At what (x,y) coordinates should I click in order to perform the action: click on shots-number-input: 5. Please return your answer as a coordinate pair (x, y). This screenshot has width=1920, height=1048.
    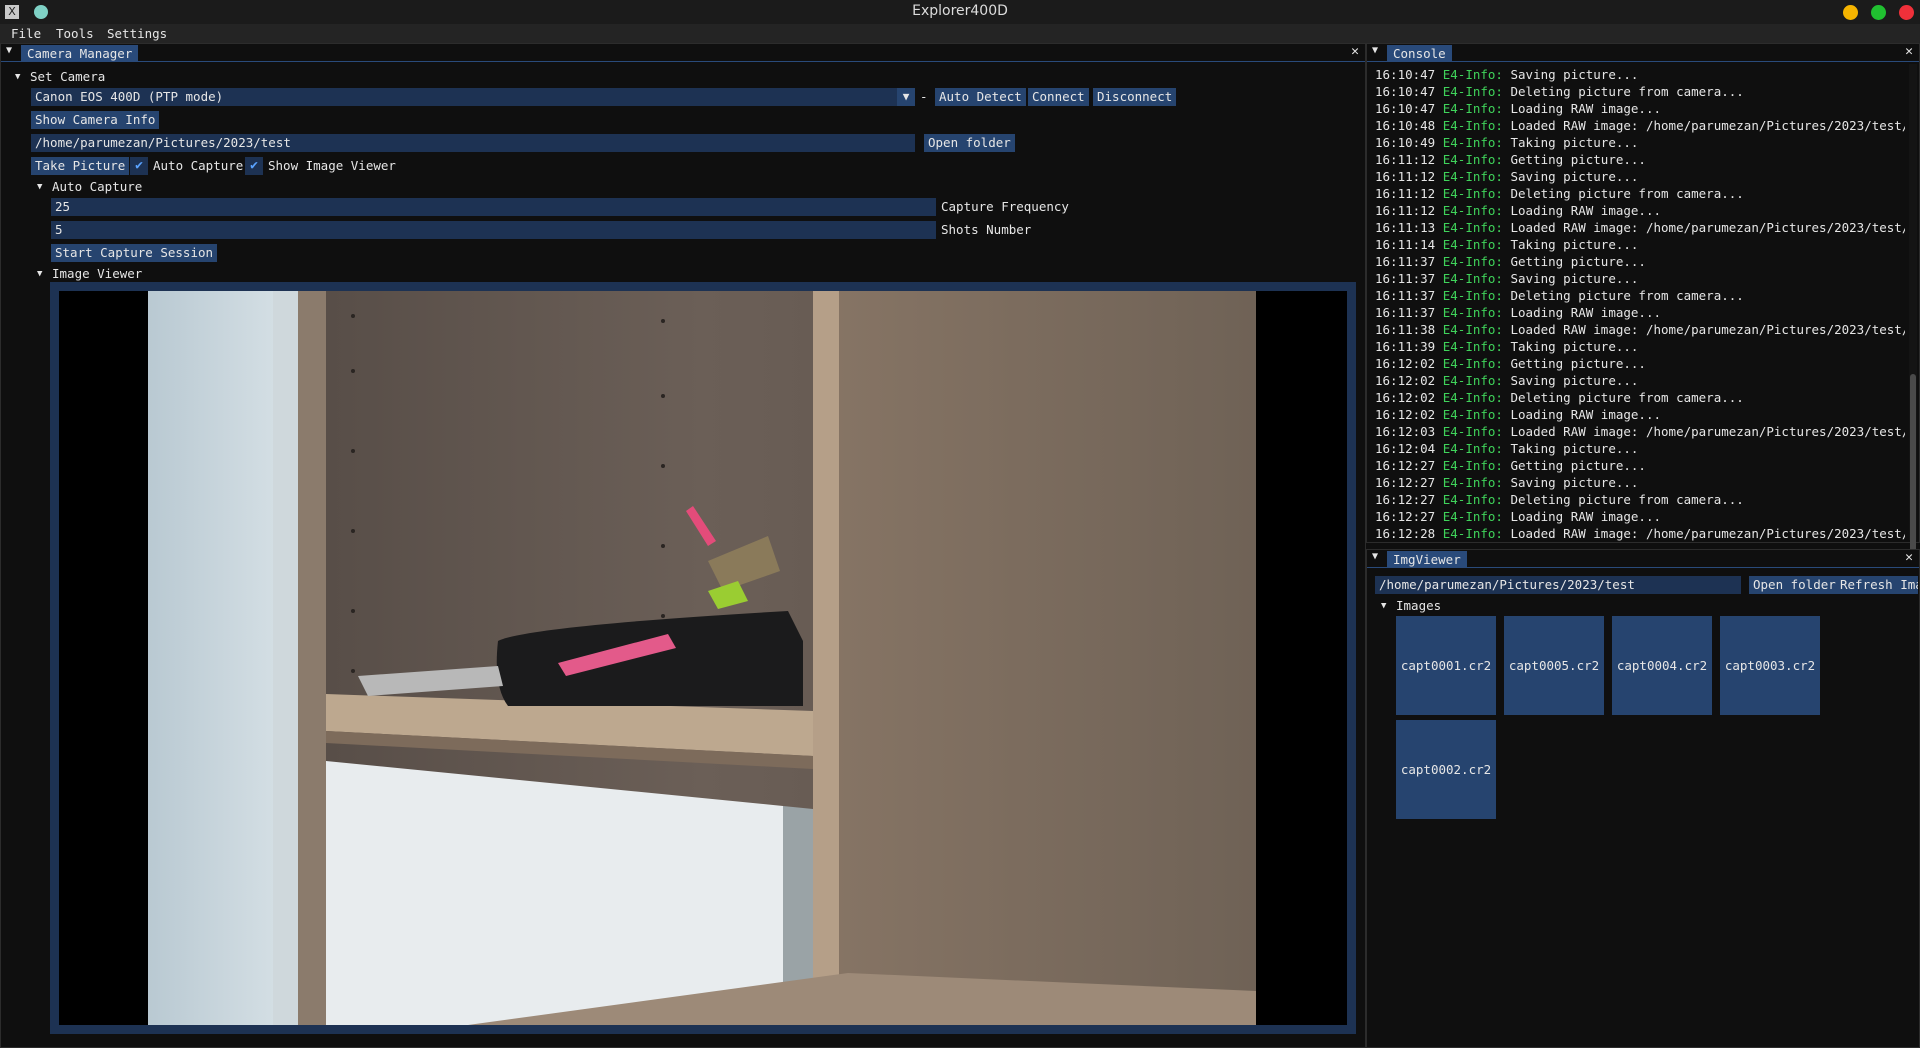
    Looking at the image, I should click on (493, 230).